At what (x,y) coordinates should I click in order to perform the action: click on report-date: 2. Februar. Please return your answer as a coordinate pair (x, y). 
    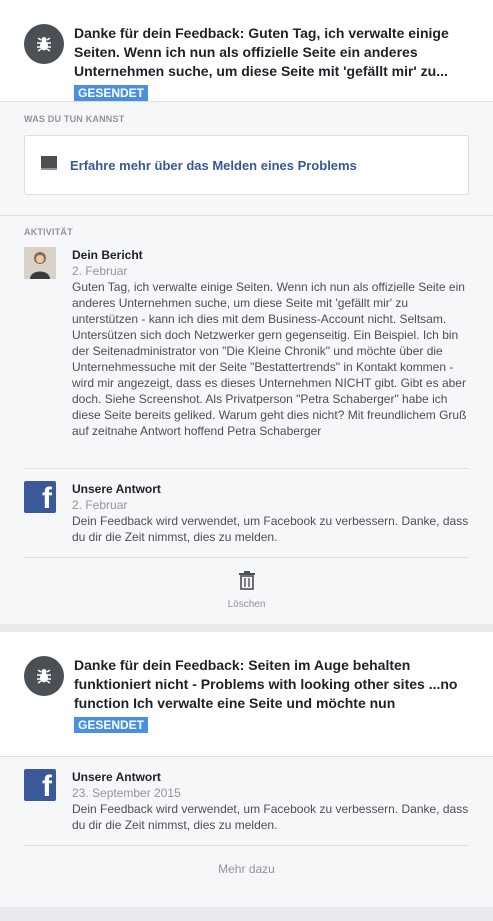
    Looking at the image, I should click on (100, 271).